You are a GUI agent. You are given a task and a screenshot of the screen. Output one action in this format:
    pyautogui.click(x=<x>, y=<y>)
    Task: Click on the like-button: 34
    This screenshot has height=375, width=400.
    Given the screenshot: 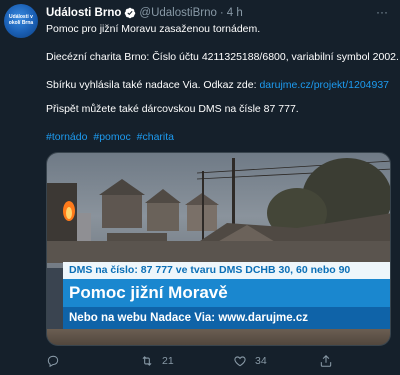 What is the action you would take?
    pyautogui.click(x=250, y=361)
    